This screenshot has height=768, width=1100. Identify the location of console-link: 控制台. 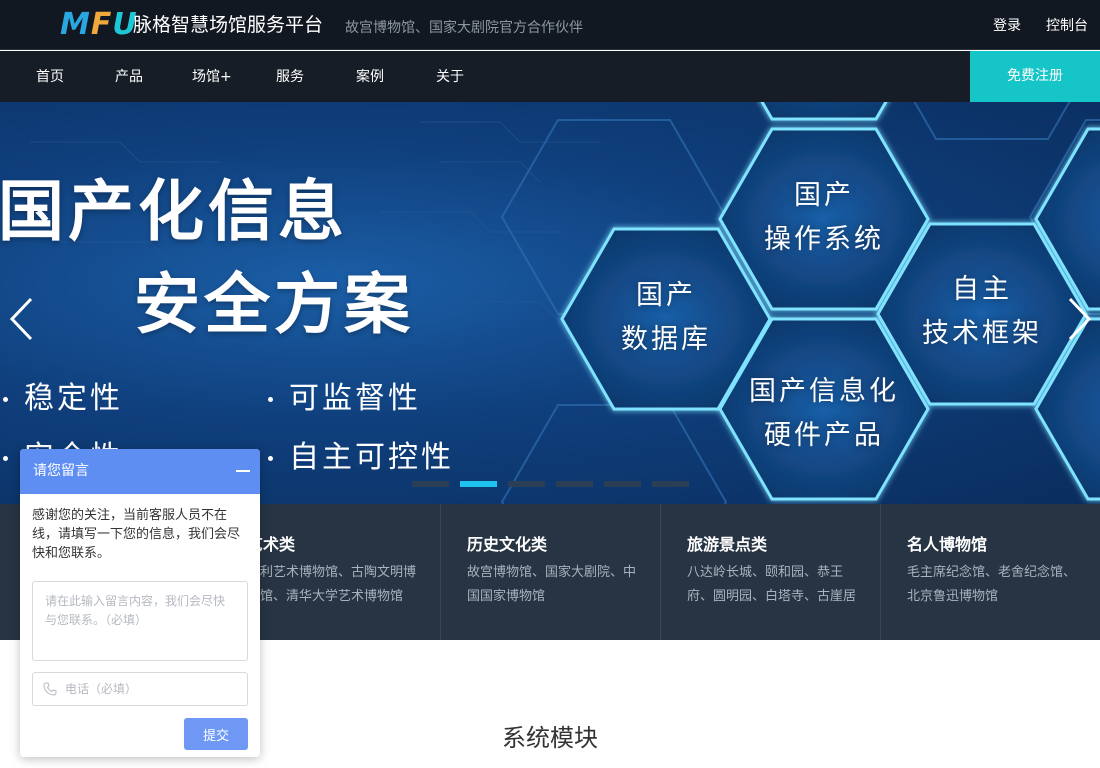
(1067, 26).